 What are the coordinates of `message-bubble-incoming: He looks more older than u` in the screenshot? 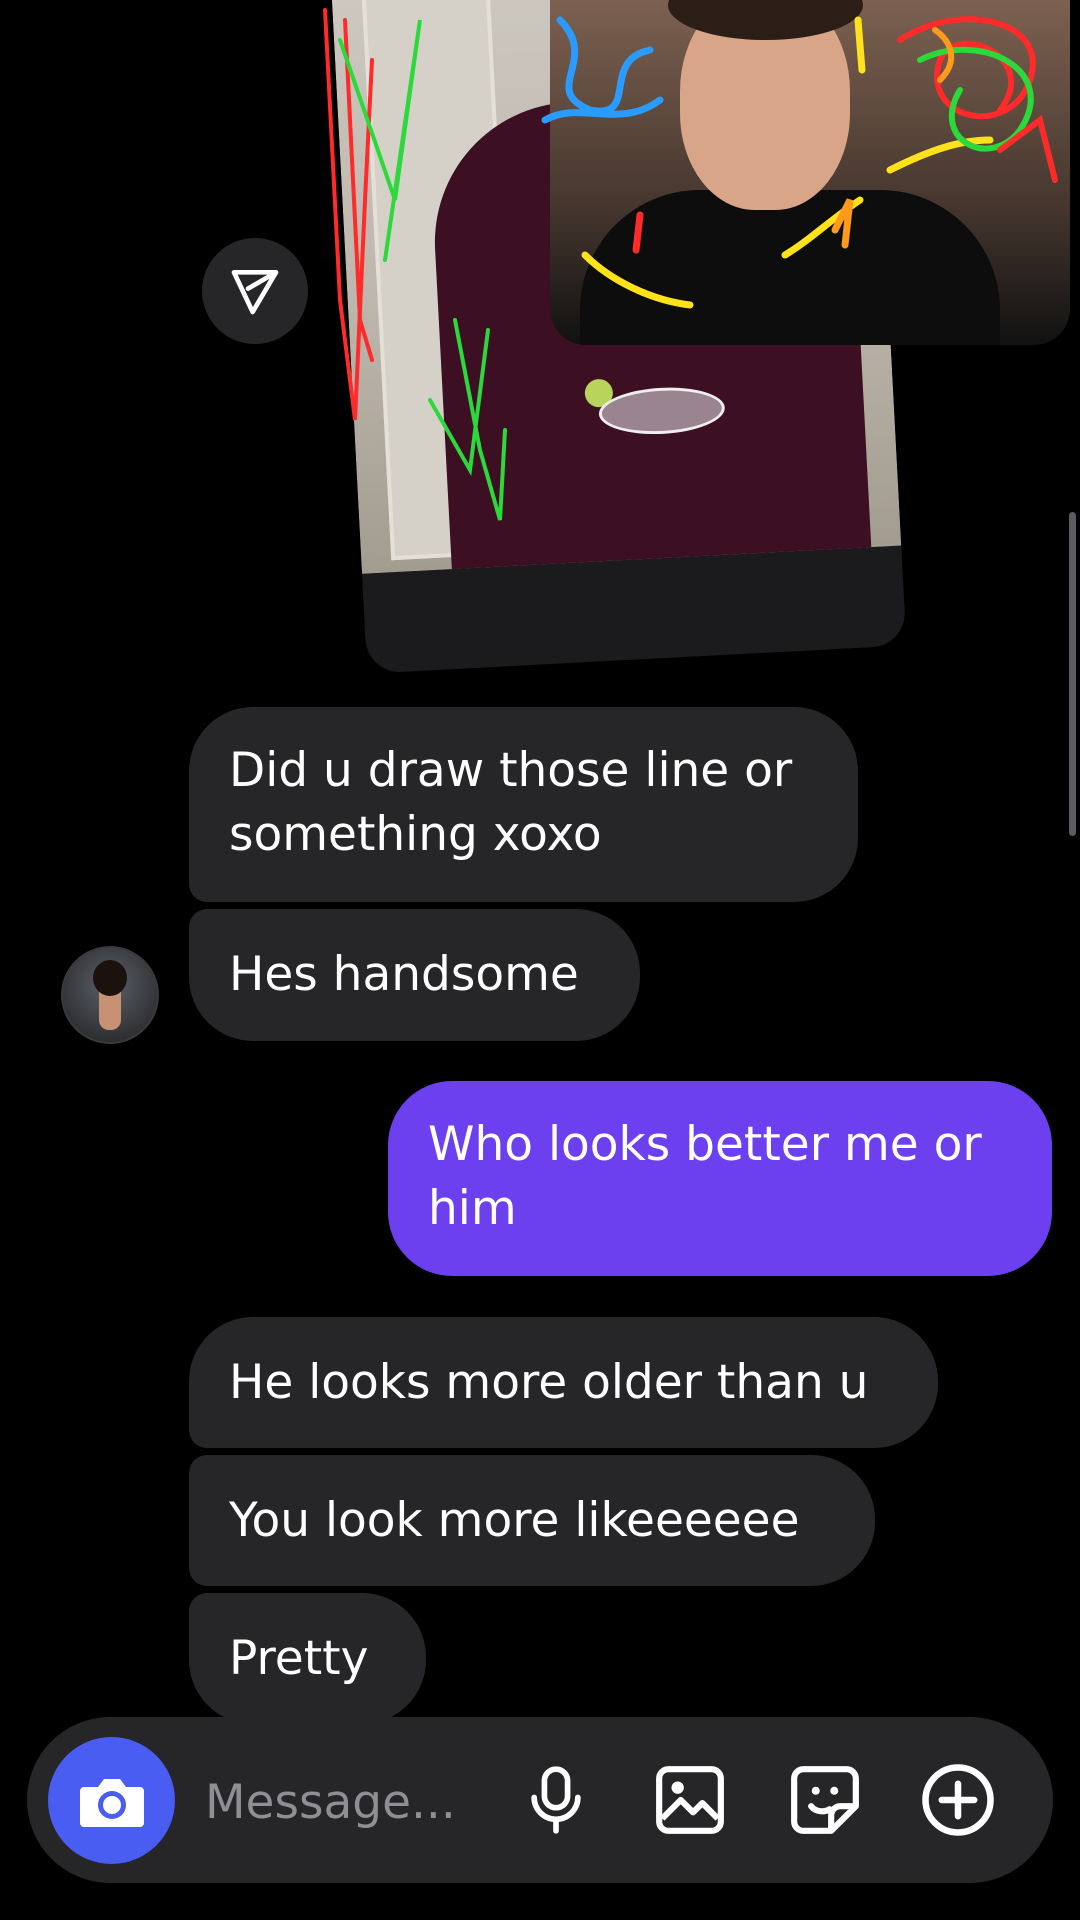 It's located at (563, 1382).